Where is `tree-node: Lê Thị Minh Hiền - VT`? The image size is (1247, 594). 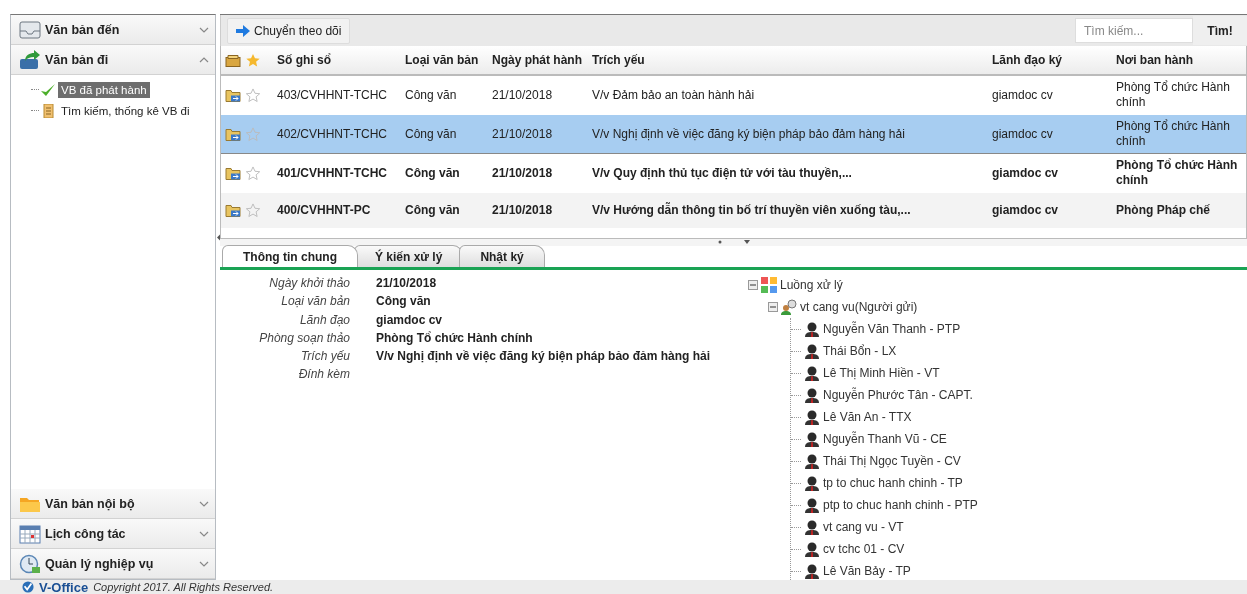 tree-node: Lê Thị Minh Hiền - VT is located at coordinates (881, 373).